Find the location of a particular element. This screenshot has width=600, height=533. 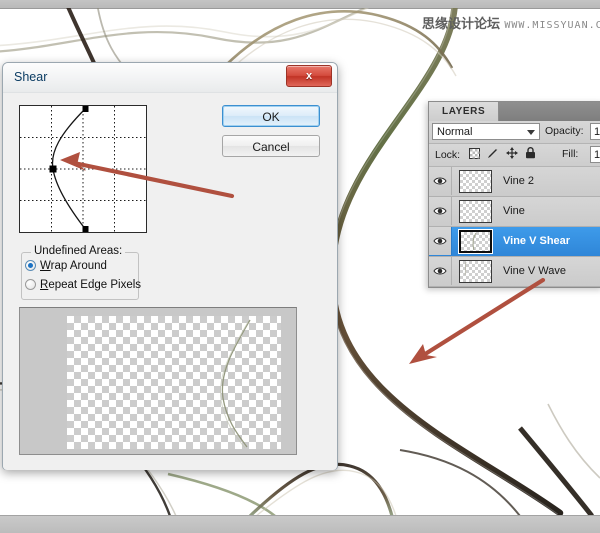

lock-position-icon is located at coordinates (512, 154).